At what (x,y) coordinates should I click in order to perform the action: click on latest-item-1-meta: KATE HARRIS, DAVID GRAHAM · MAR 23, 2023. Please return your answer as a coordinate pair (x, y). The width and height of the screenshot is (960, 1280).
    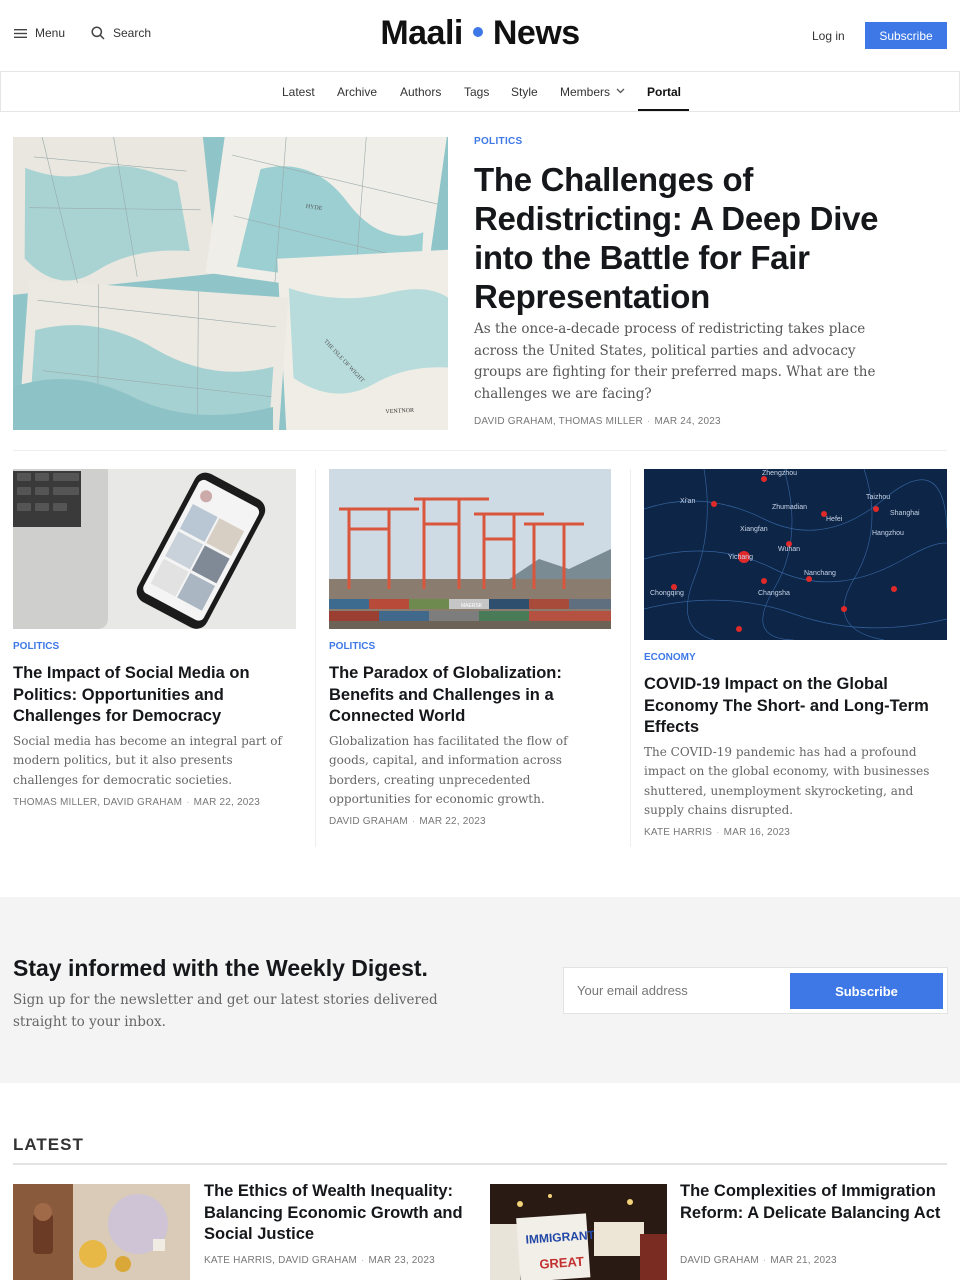
    Looking at the image, I should click on (319, 1260).